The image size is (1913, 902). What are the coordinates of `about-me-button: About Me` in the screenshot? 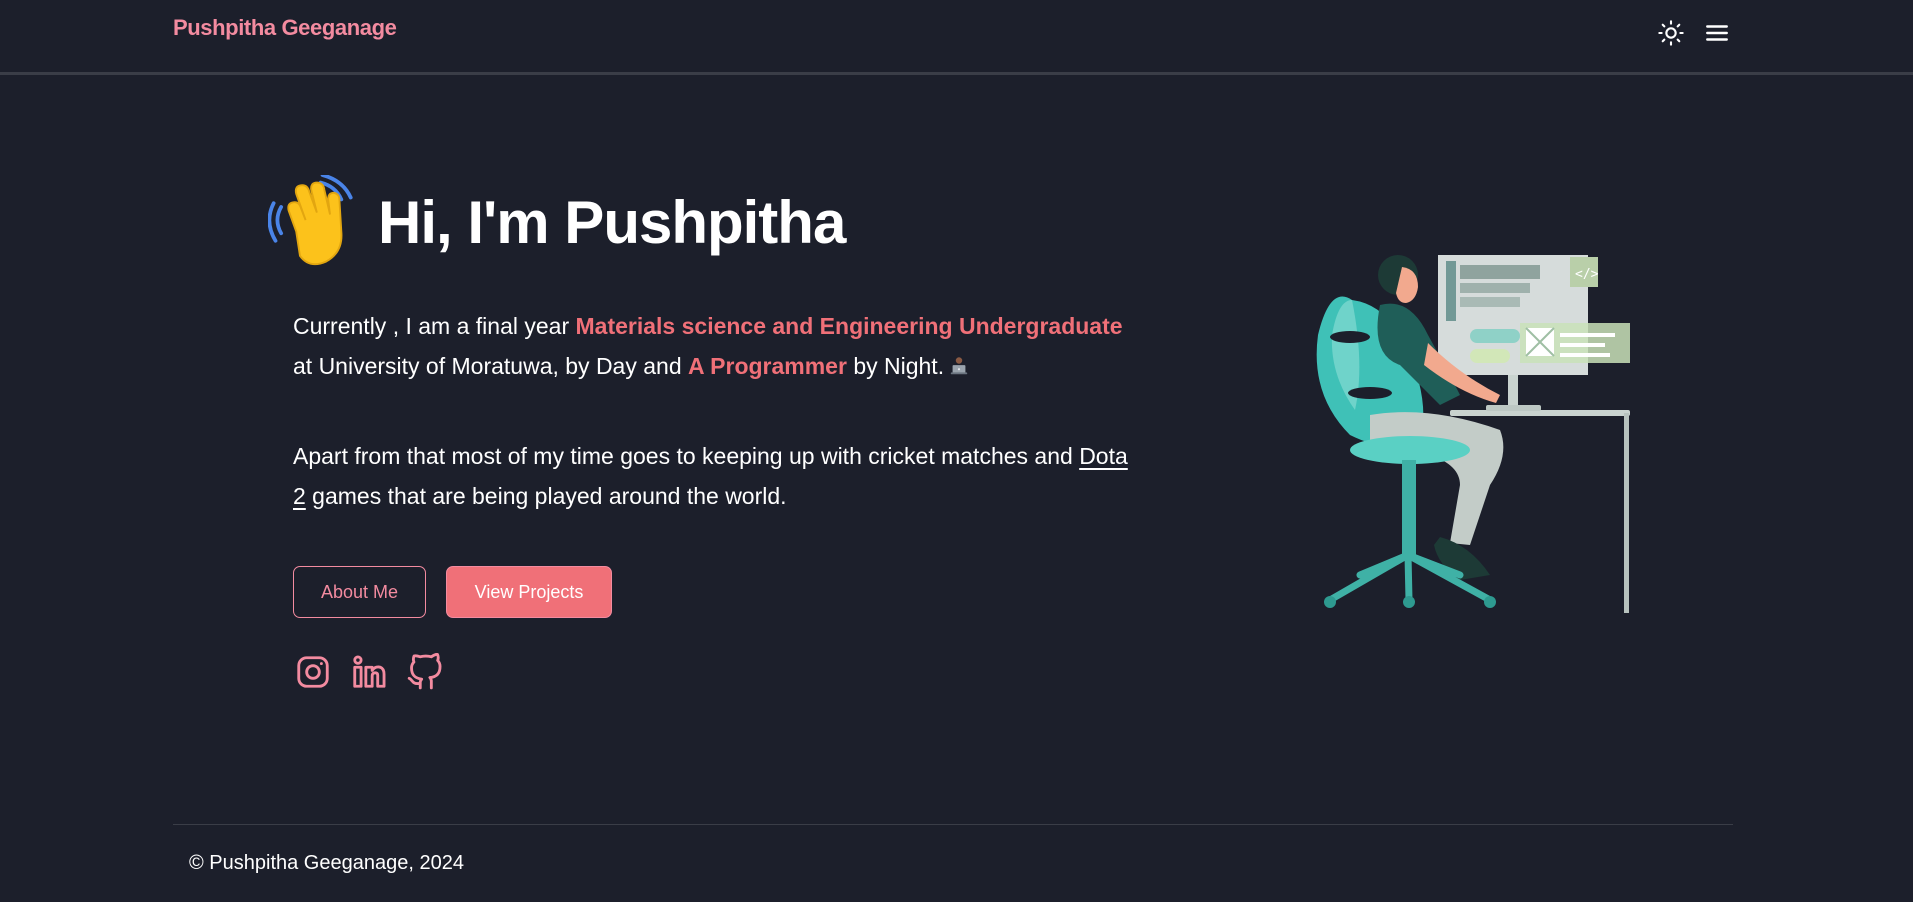 It's located at (359, 592).